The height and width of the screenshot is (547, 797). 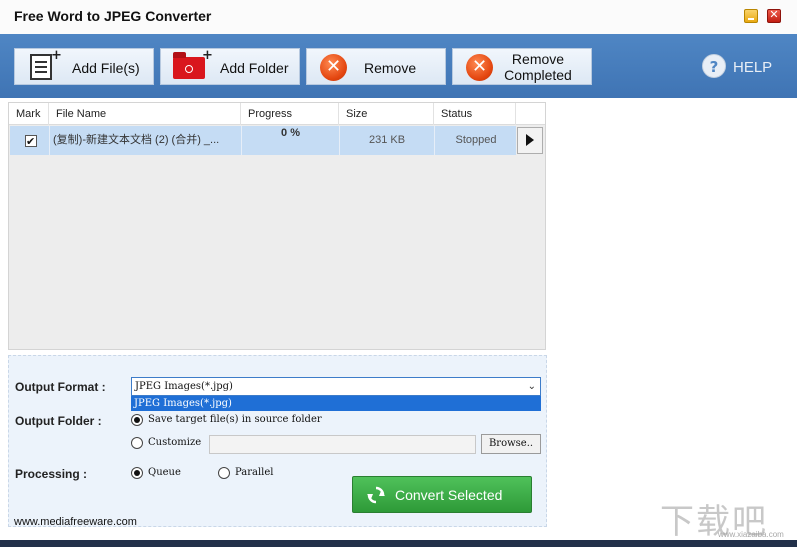 I want to click on convert-selected-button: Convert Selected, so click(x=442, y=494).